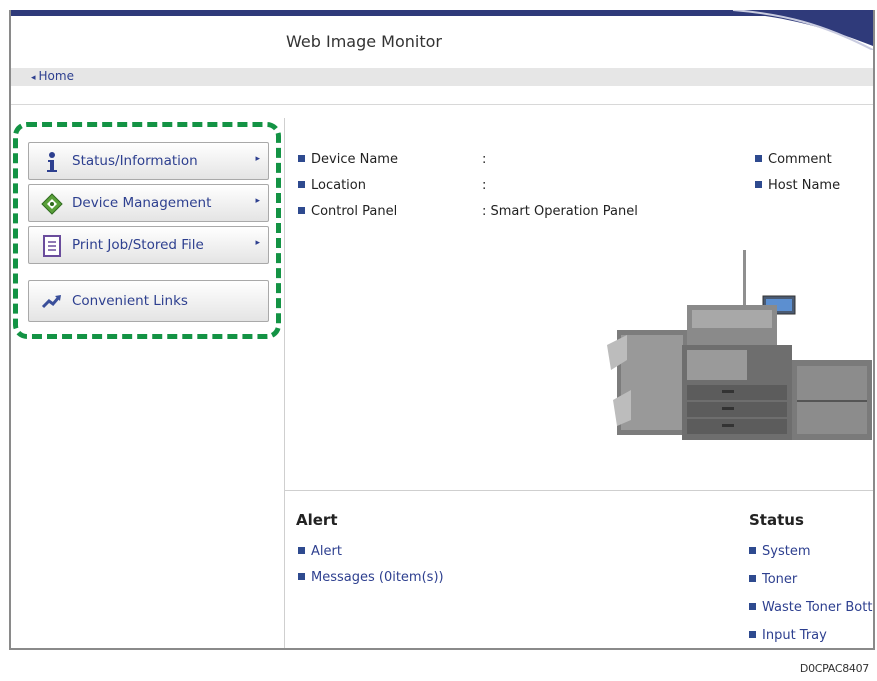 Image resolution: width=877 pixels, height=681 pixels. I want to click on menu-item-label: Convenient Links, so click(130, 301).